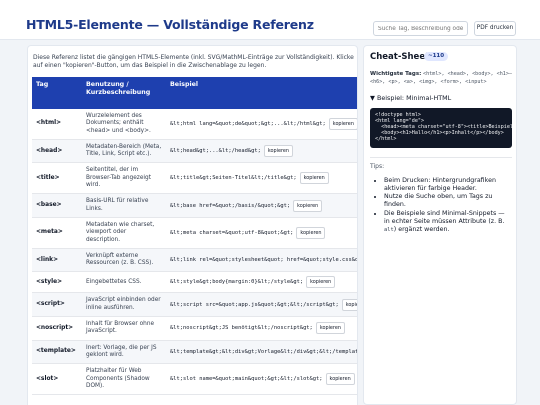 The width and height of the screenshot is (540, 405). What do you see at coordinates (421, 229) in the screenshot?
I see `tip-text: ) ergänzt werden.` at bounding box center [421, 229].